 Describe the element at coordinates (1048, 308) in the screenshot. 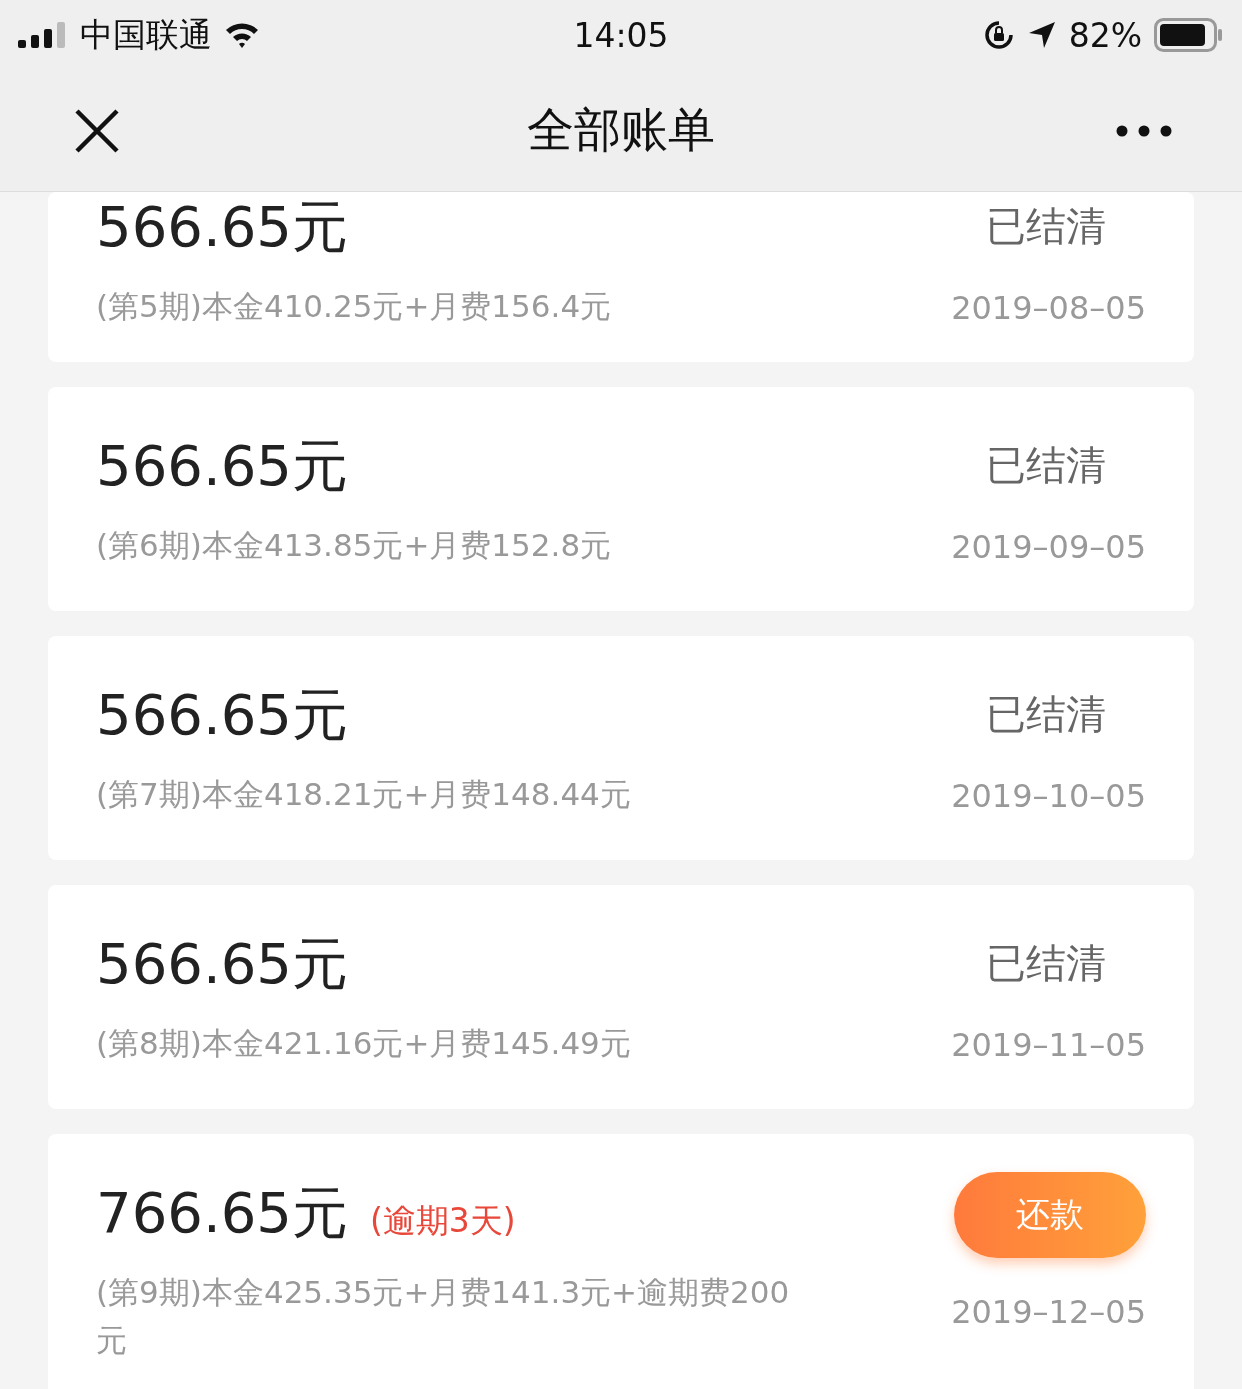

I see `bill-date: 2019–08–05` at that location.